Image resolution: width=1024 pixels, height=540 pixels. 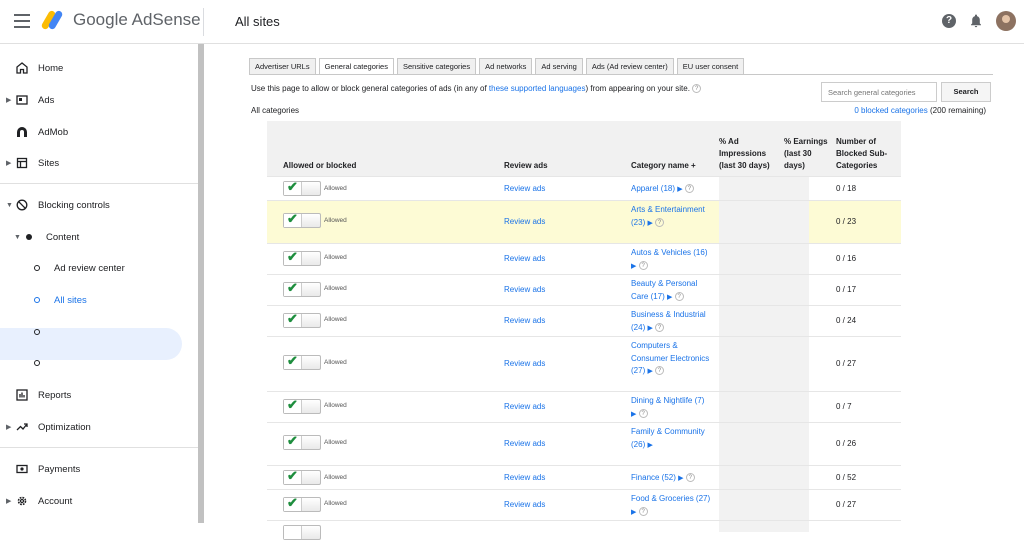 I want to click on category-link: Dining & Nightlife (7) ▶ ?, so click(x=671, y=408).